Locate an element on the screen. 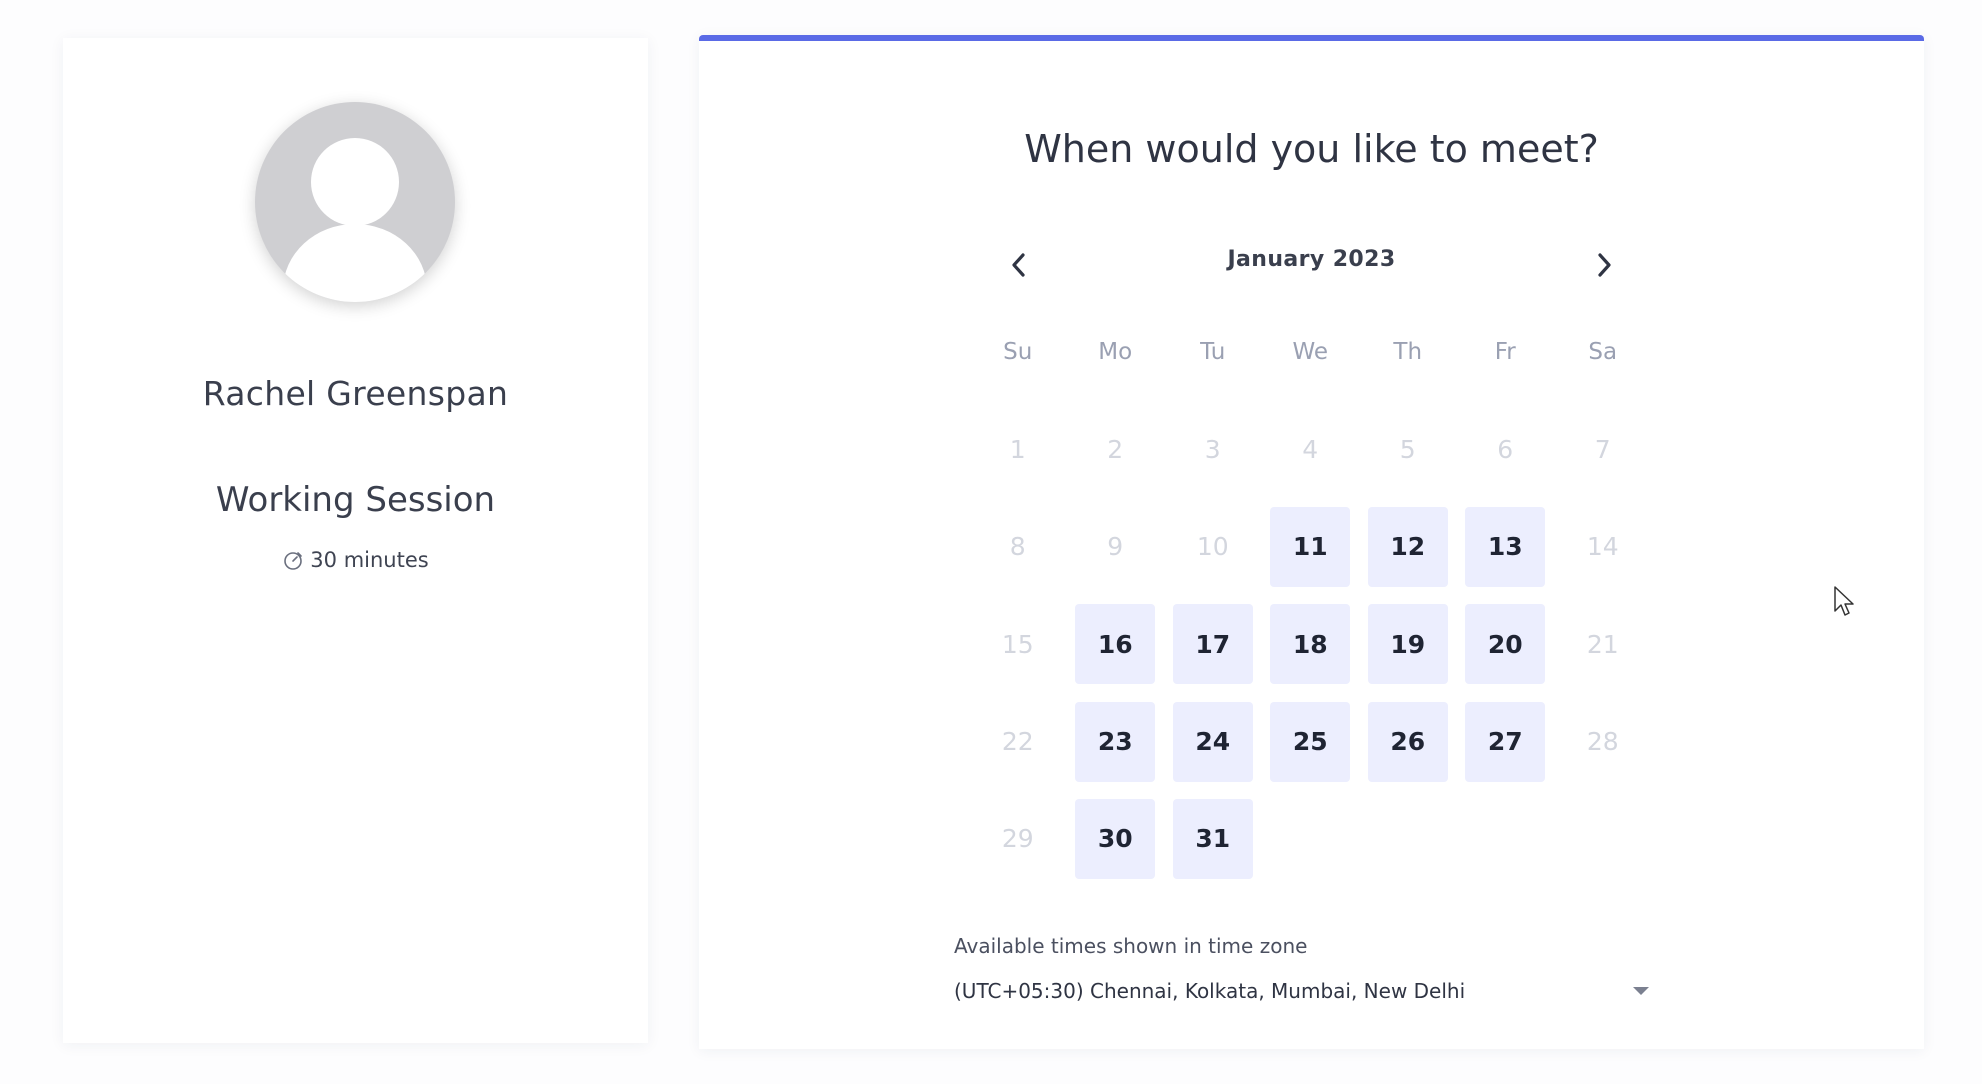 This screenshot has height=1084, width=1982. calendar-day-available: 17 is located at coordinates (1212, 644).